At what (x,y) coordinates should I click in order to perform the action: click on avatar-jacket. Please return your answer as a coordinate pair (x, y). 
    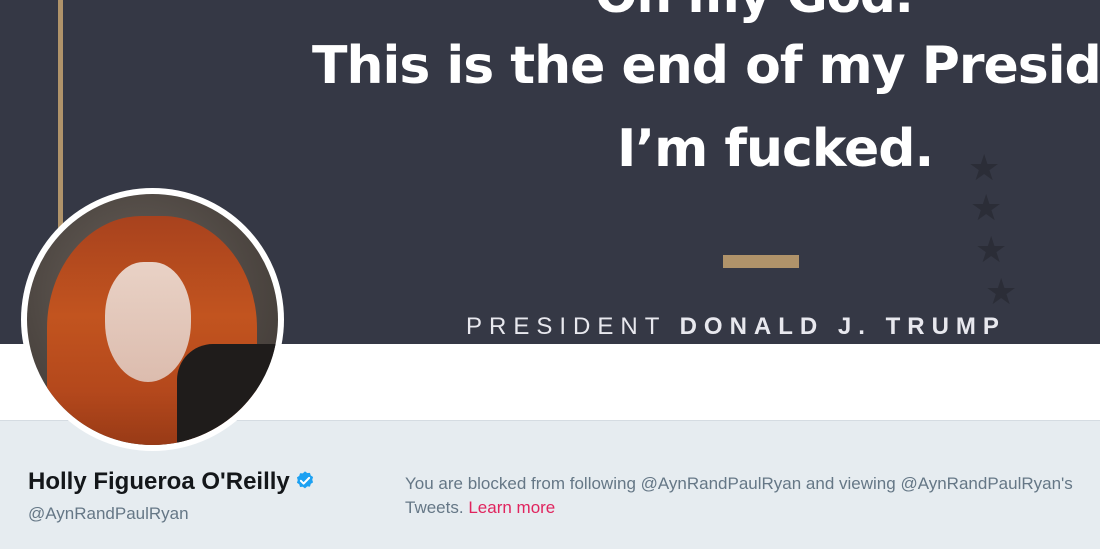
    Looking at the image, I should click on (227, 394).